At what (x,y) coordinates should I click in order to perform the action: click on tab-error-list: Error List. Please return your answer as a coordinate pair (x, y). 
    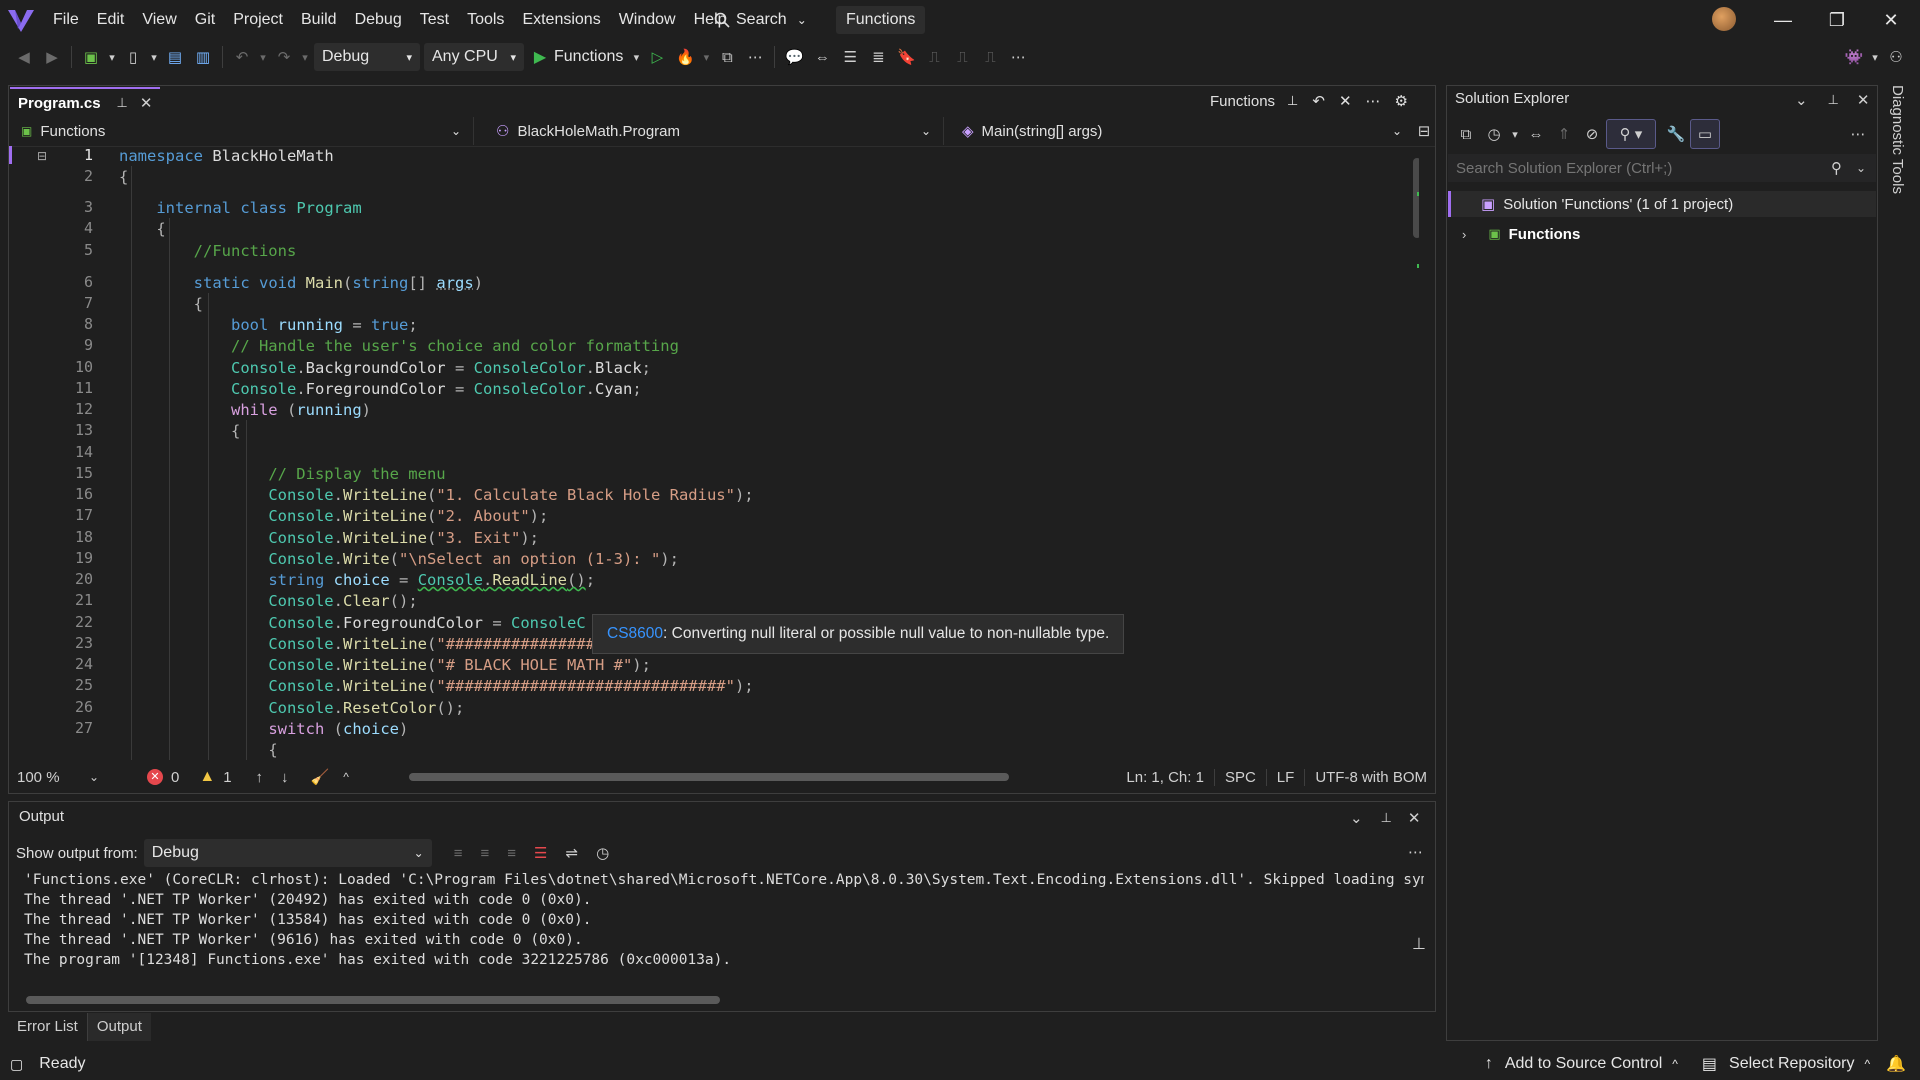
    Looking at the image, I should click on (48, 1027).